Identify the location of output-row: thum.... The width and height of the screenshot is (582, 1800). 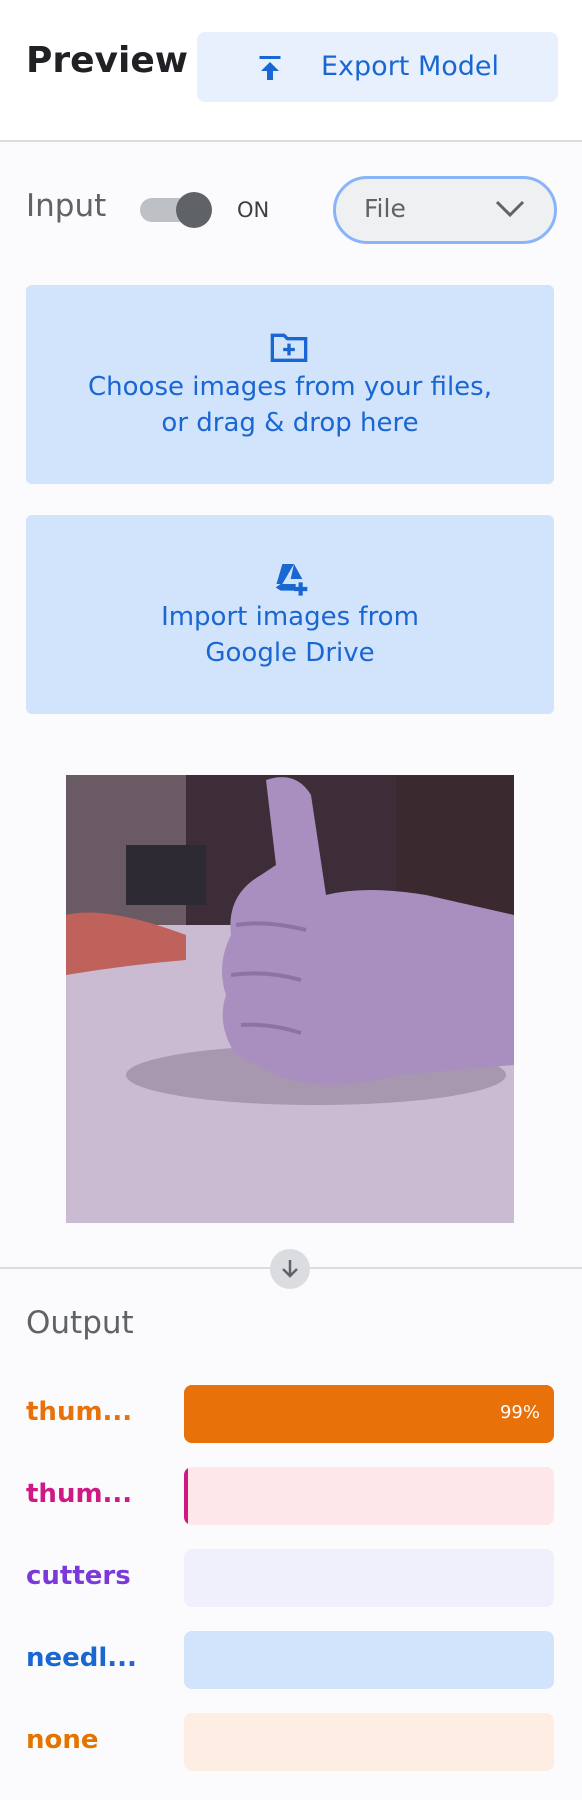
(291, 1496).